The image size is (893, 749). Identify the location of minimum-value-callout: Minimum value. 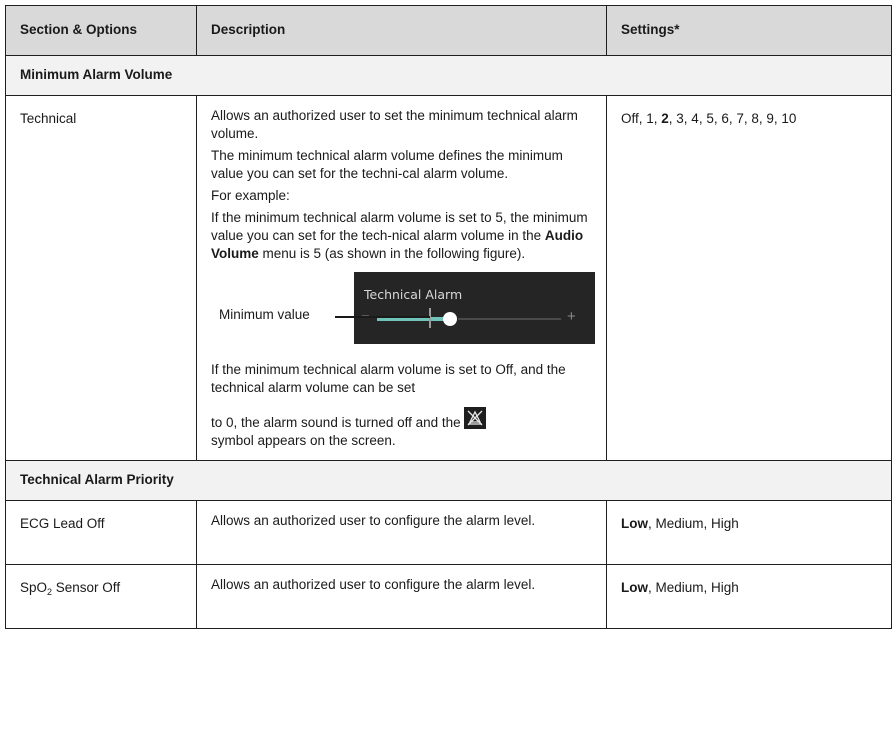
(265, 315).